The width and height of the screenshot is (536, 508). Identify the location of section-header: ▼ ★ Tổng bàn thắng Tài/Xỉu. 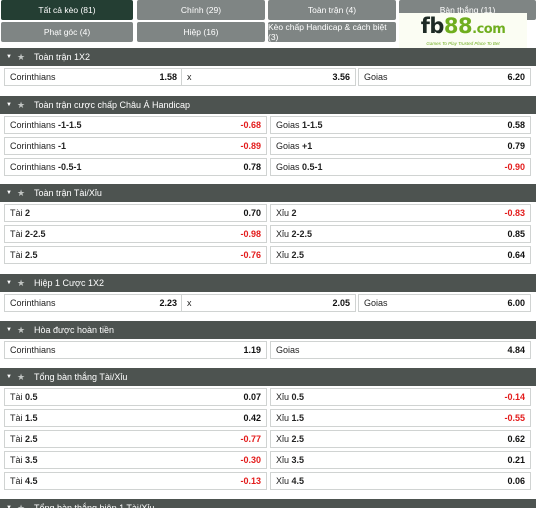
(268, 377).